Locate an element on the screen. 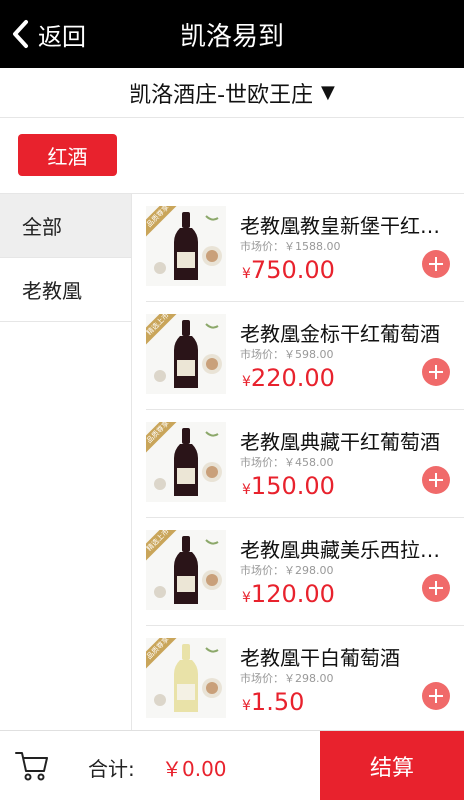  product-name: 老教凰典藏干红葡萄酒 is located at coordinates (340, 442).